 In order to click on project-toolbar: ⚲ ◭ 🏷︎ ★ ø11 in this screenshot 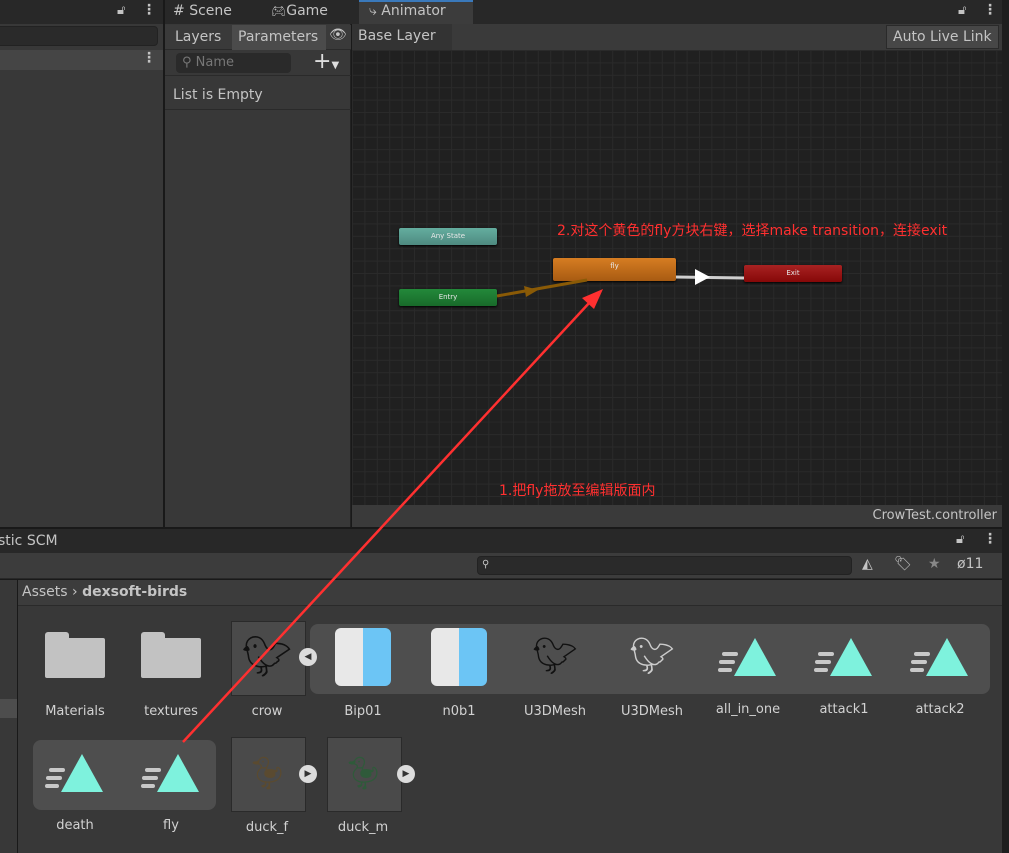, I will do `click(501, 566)`.